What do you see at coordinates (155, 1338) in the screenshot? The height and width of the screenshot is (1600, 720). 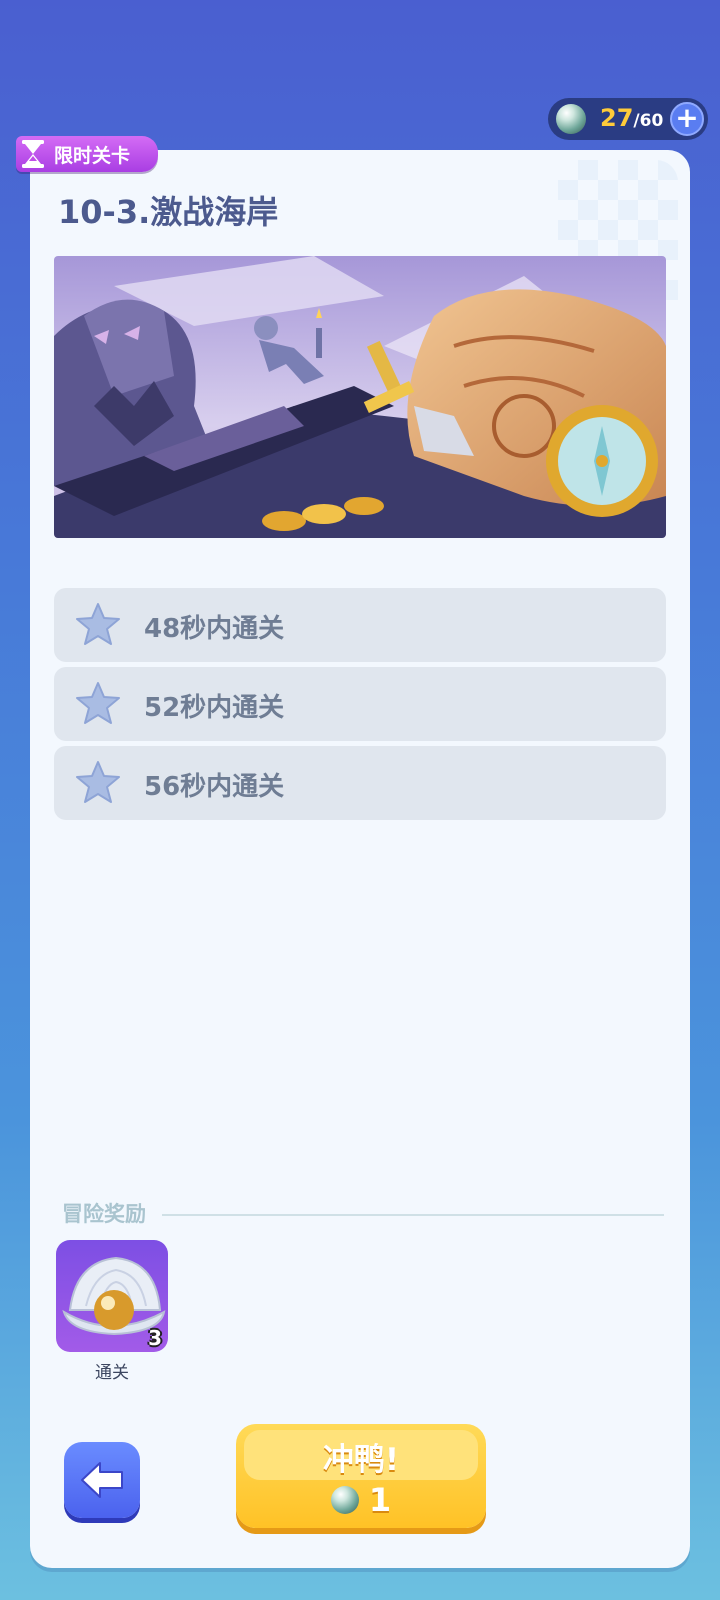 I see `reward-count: 3` at bounding box center [155, 1338].